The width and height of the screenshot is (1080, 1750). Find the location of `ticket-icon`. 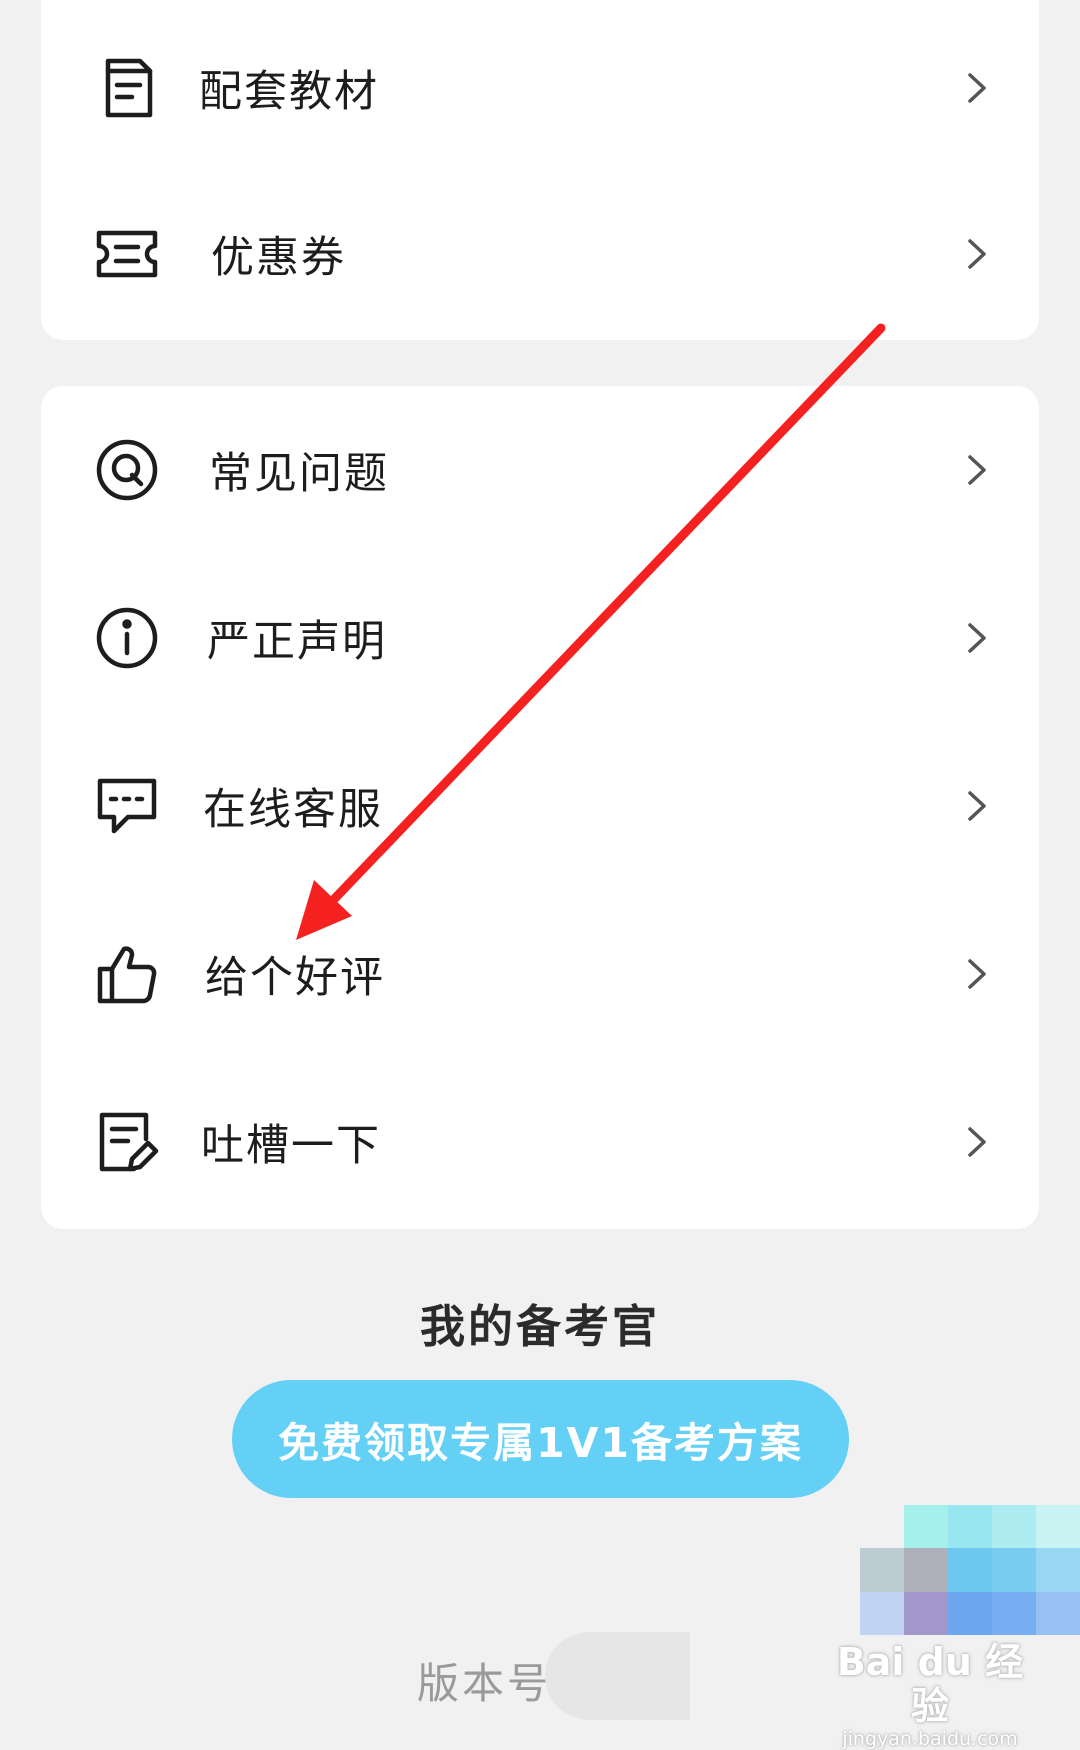

ticket-icon is located at coordinates (127, 254).